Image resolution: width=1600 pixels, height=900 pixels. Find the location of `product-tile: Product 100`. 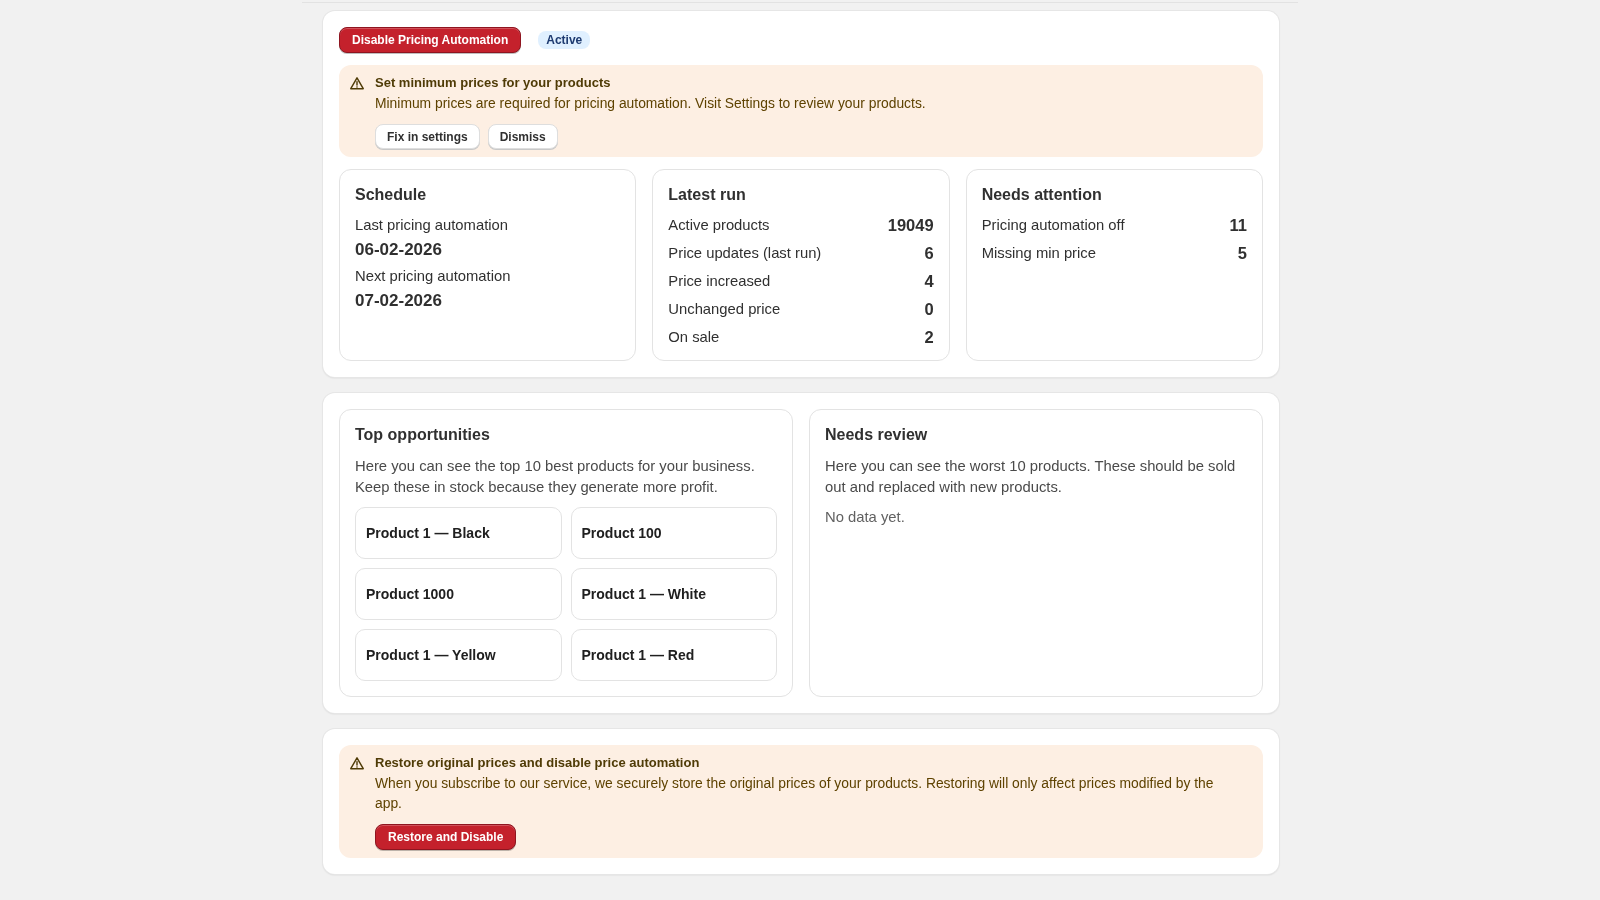

product-tile: Product 100 is located at coordinates (673, 533).